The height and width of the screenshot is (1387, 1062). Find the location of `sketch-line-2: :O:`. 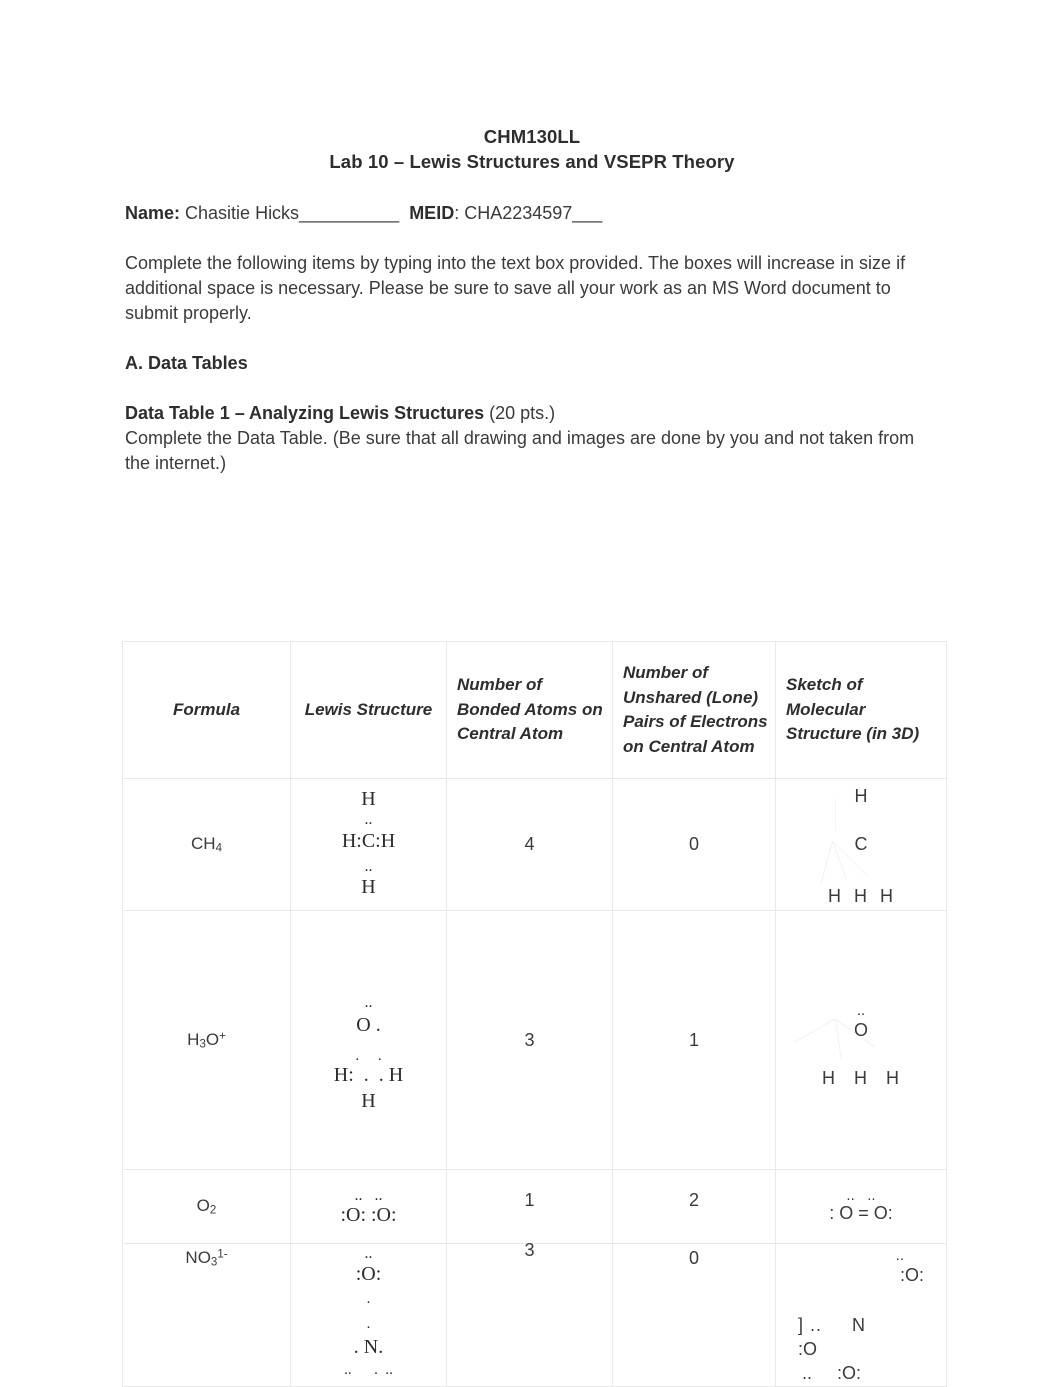

sketch-line-2: :O: is located at coordinates (911, 1275).